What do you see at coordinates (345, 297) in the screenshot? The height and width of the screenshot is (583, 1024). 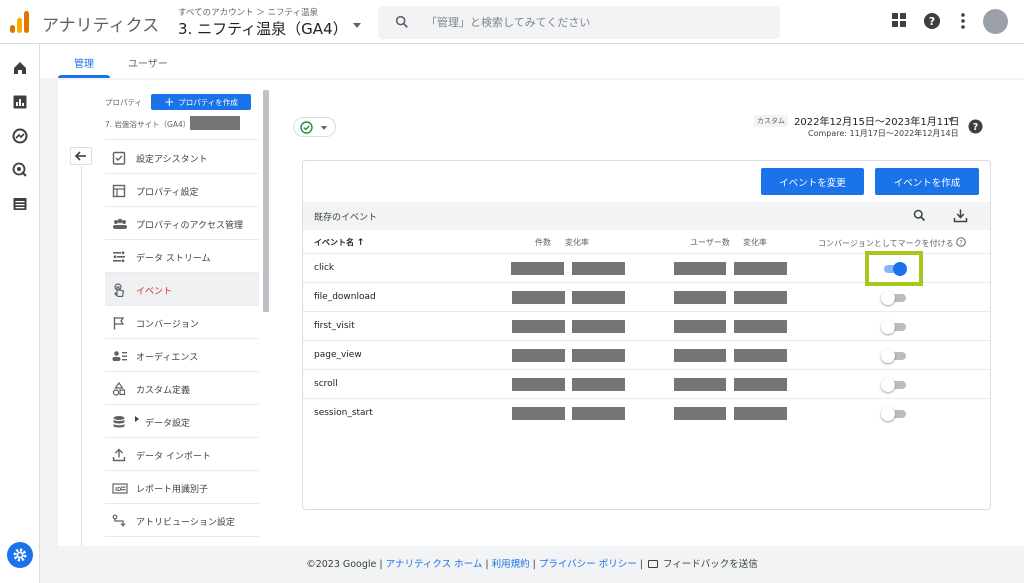 I see `event-name: file_download` at bounding box center [345, 297].